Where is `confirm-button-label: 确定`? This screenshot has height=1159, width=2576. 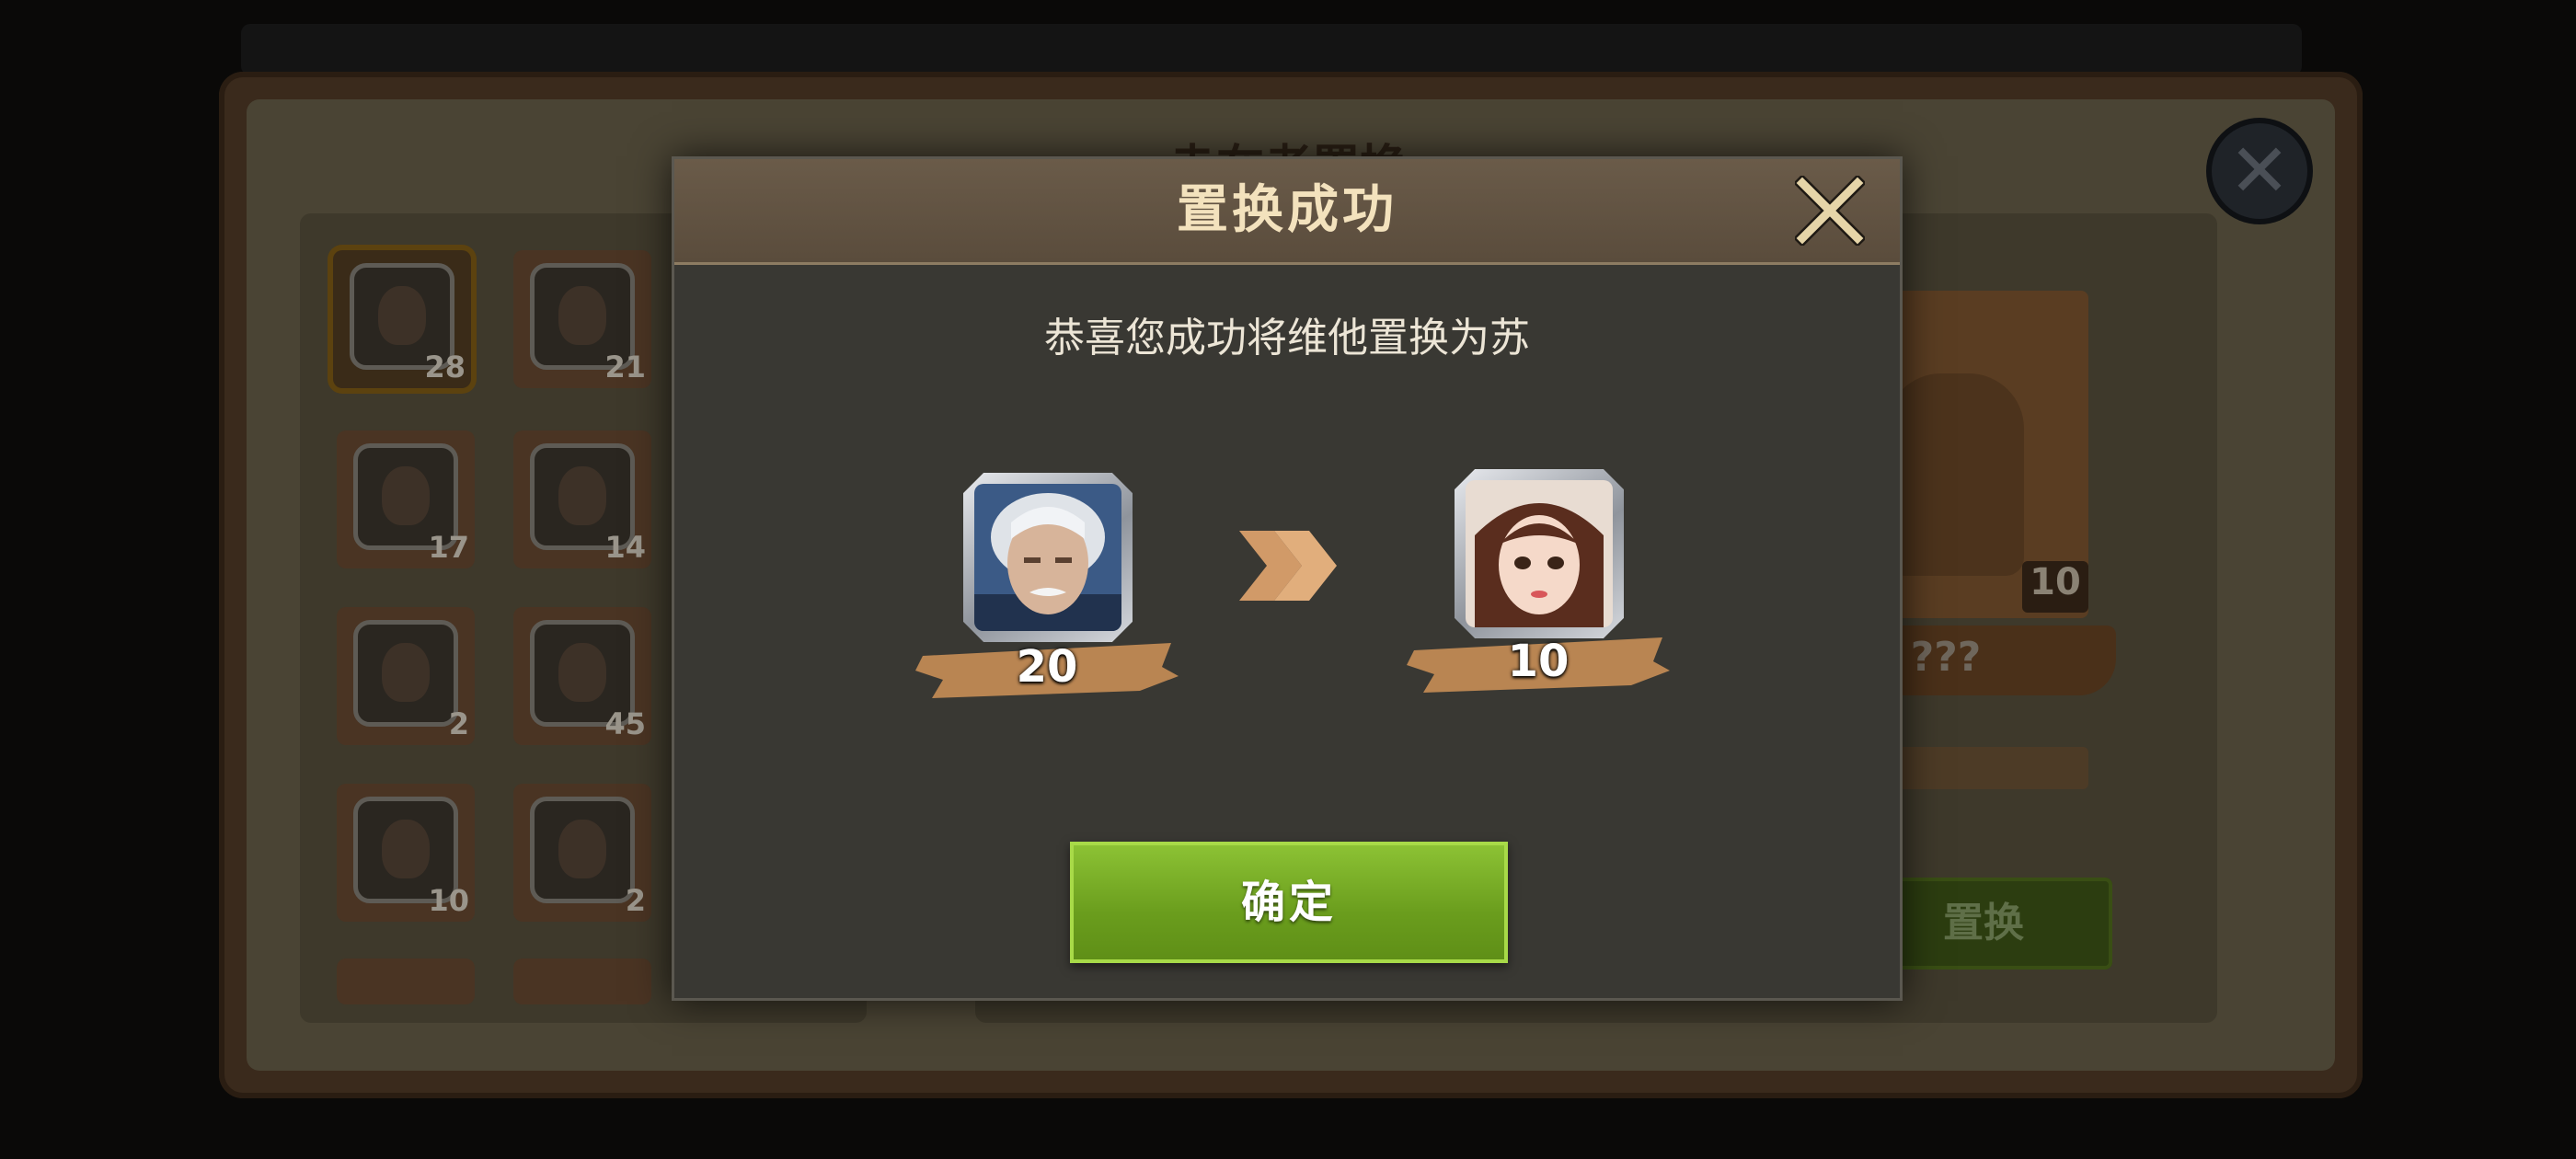
confirm-button-label: 确定 is located at coordinates (1288, 902).